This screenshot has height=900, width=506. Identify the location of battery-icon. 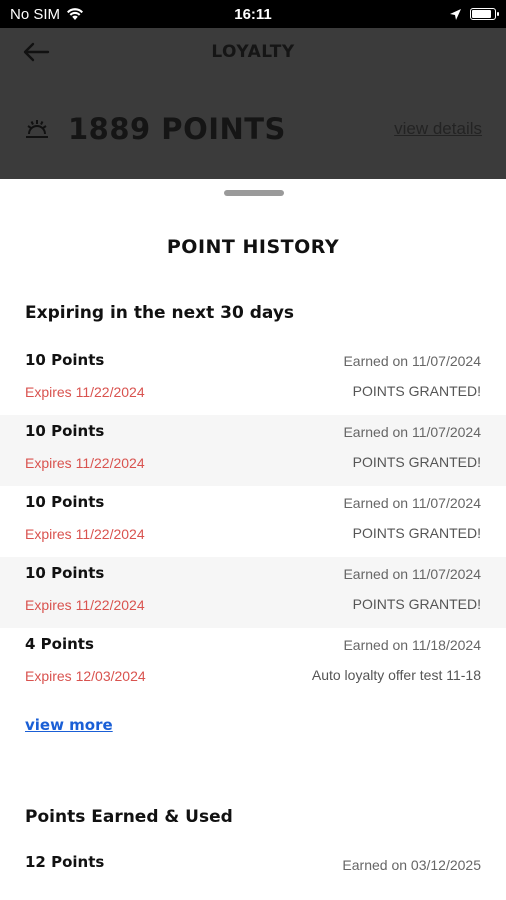
(484, 14).